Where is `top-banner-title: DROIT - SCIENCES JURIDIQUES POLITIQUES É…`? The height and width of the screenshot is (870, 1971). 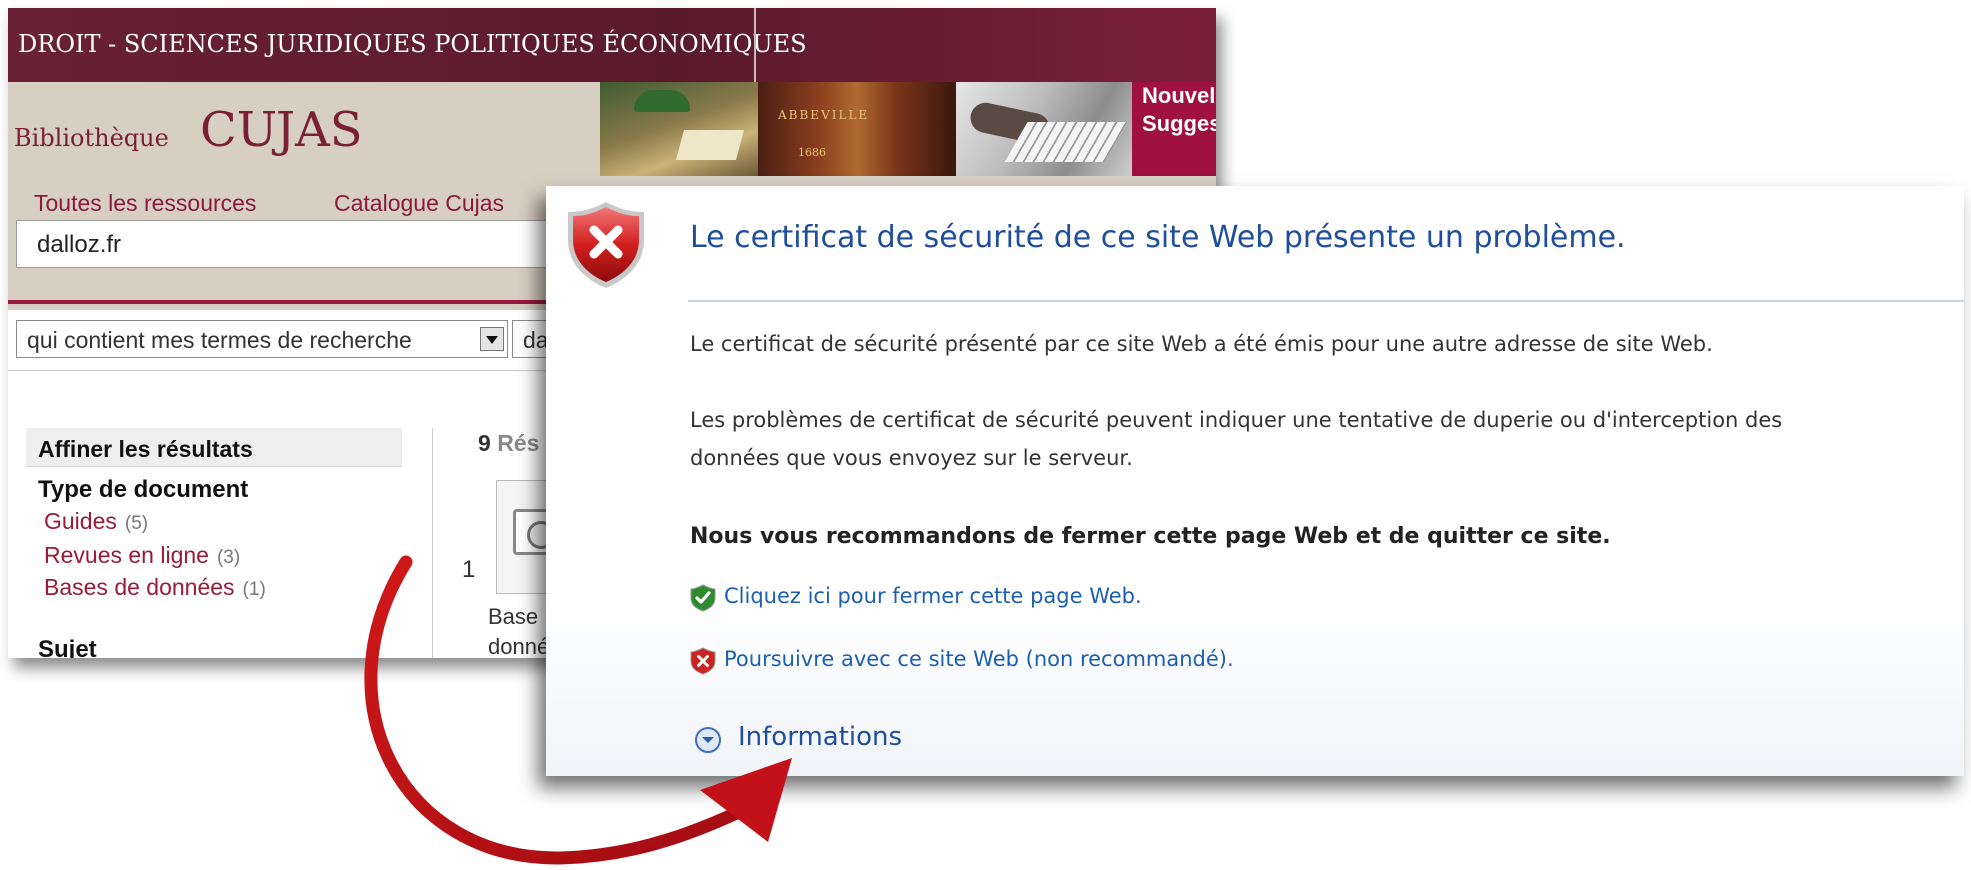
top-banner-title: DROIT - SCIENCES JURIDIQUES POLITIQUES É… is located at coordinates (412, 44).